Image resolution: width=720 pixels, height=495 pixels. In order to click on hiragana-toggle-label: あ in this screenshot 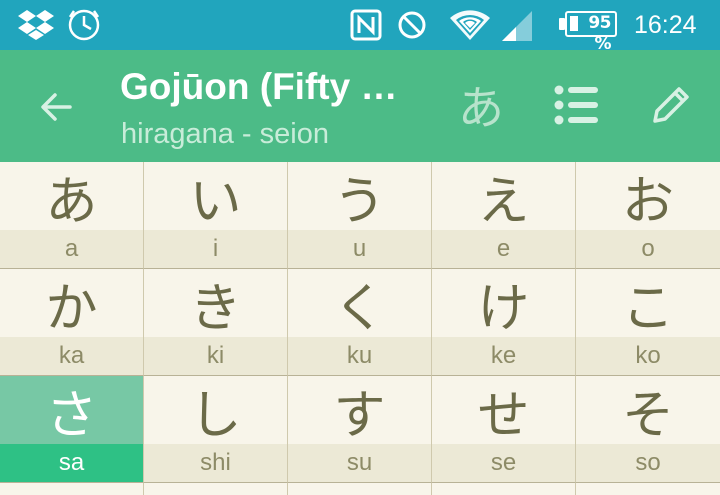, I will do `click(481, 108)`.